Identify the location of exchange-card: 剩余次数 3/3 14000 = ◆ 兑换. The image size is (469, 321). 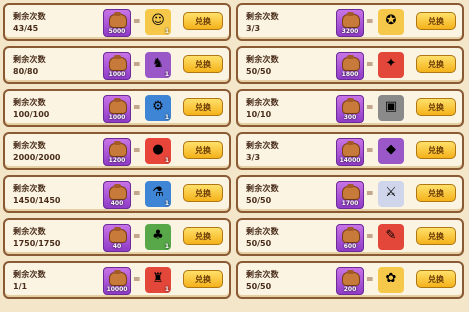
(350, 151).